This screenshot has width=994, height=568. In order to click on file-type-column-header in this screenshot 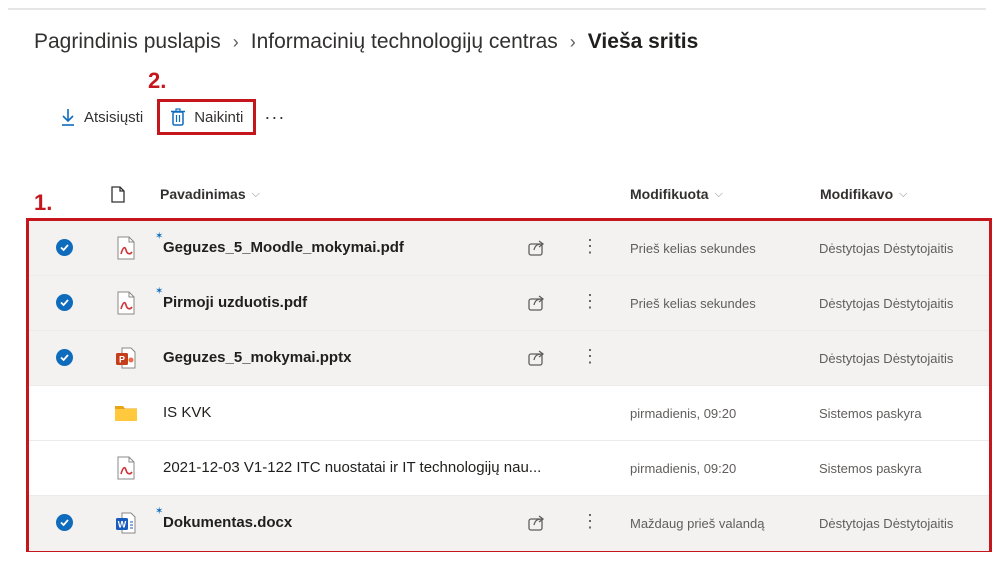, I will do `click(118, 194)`.